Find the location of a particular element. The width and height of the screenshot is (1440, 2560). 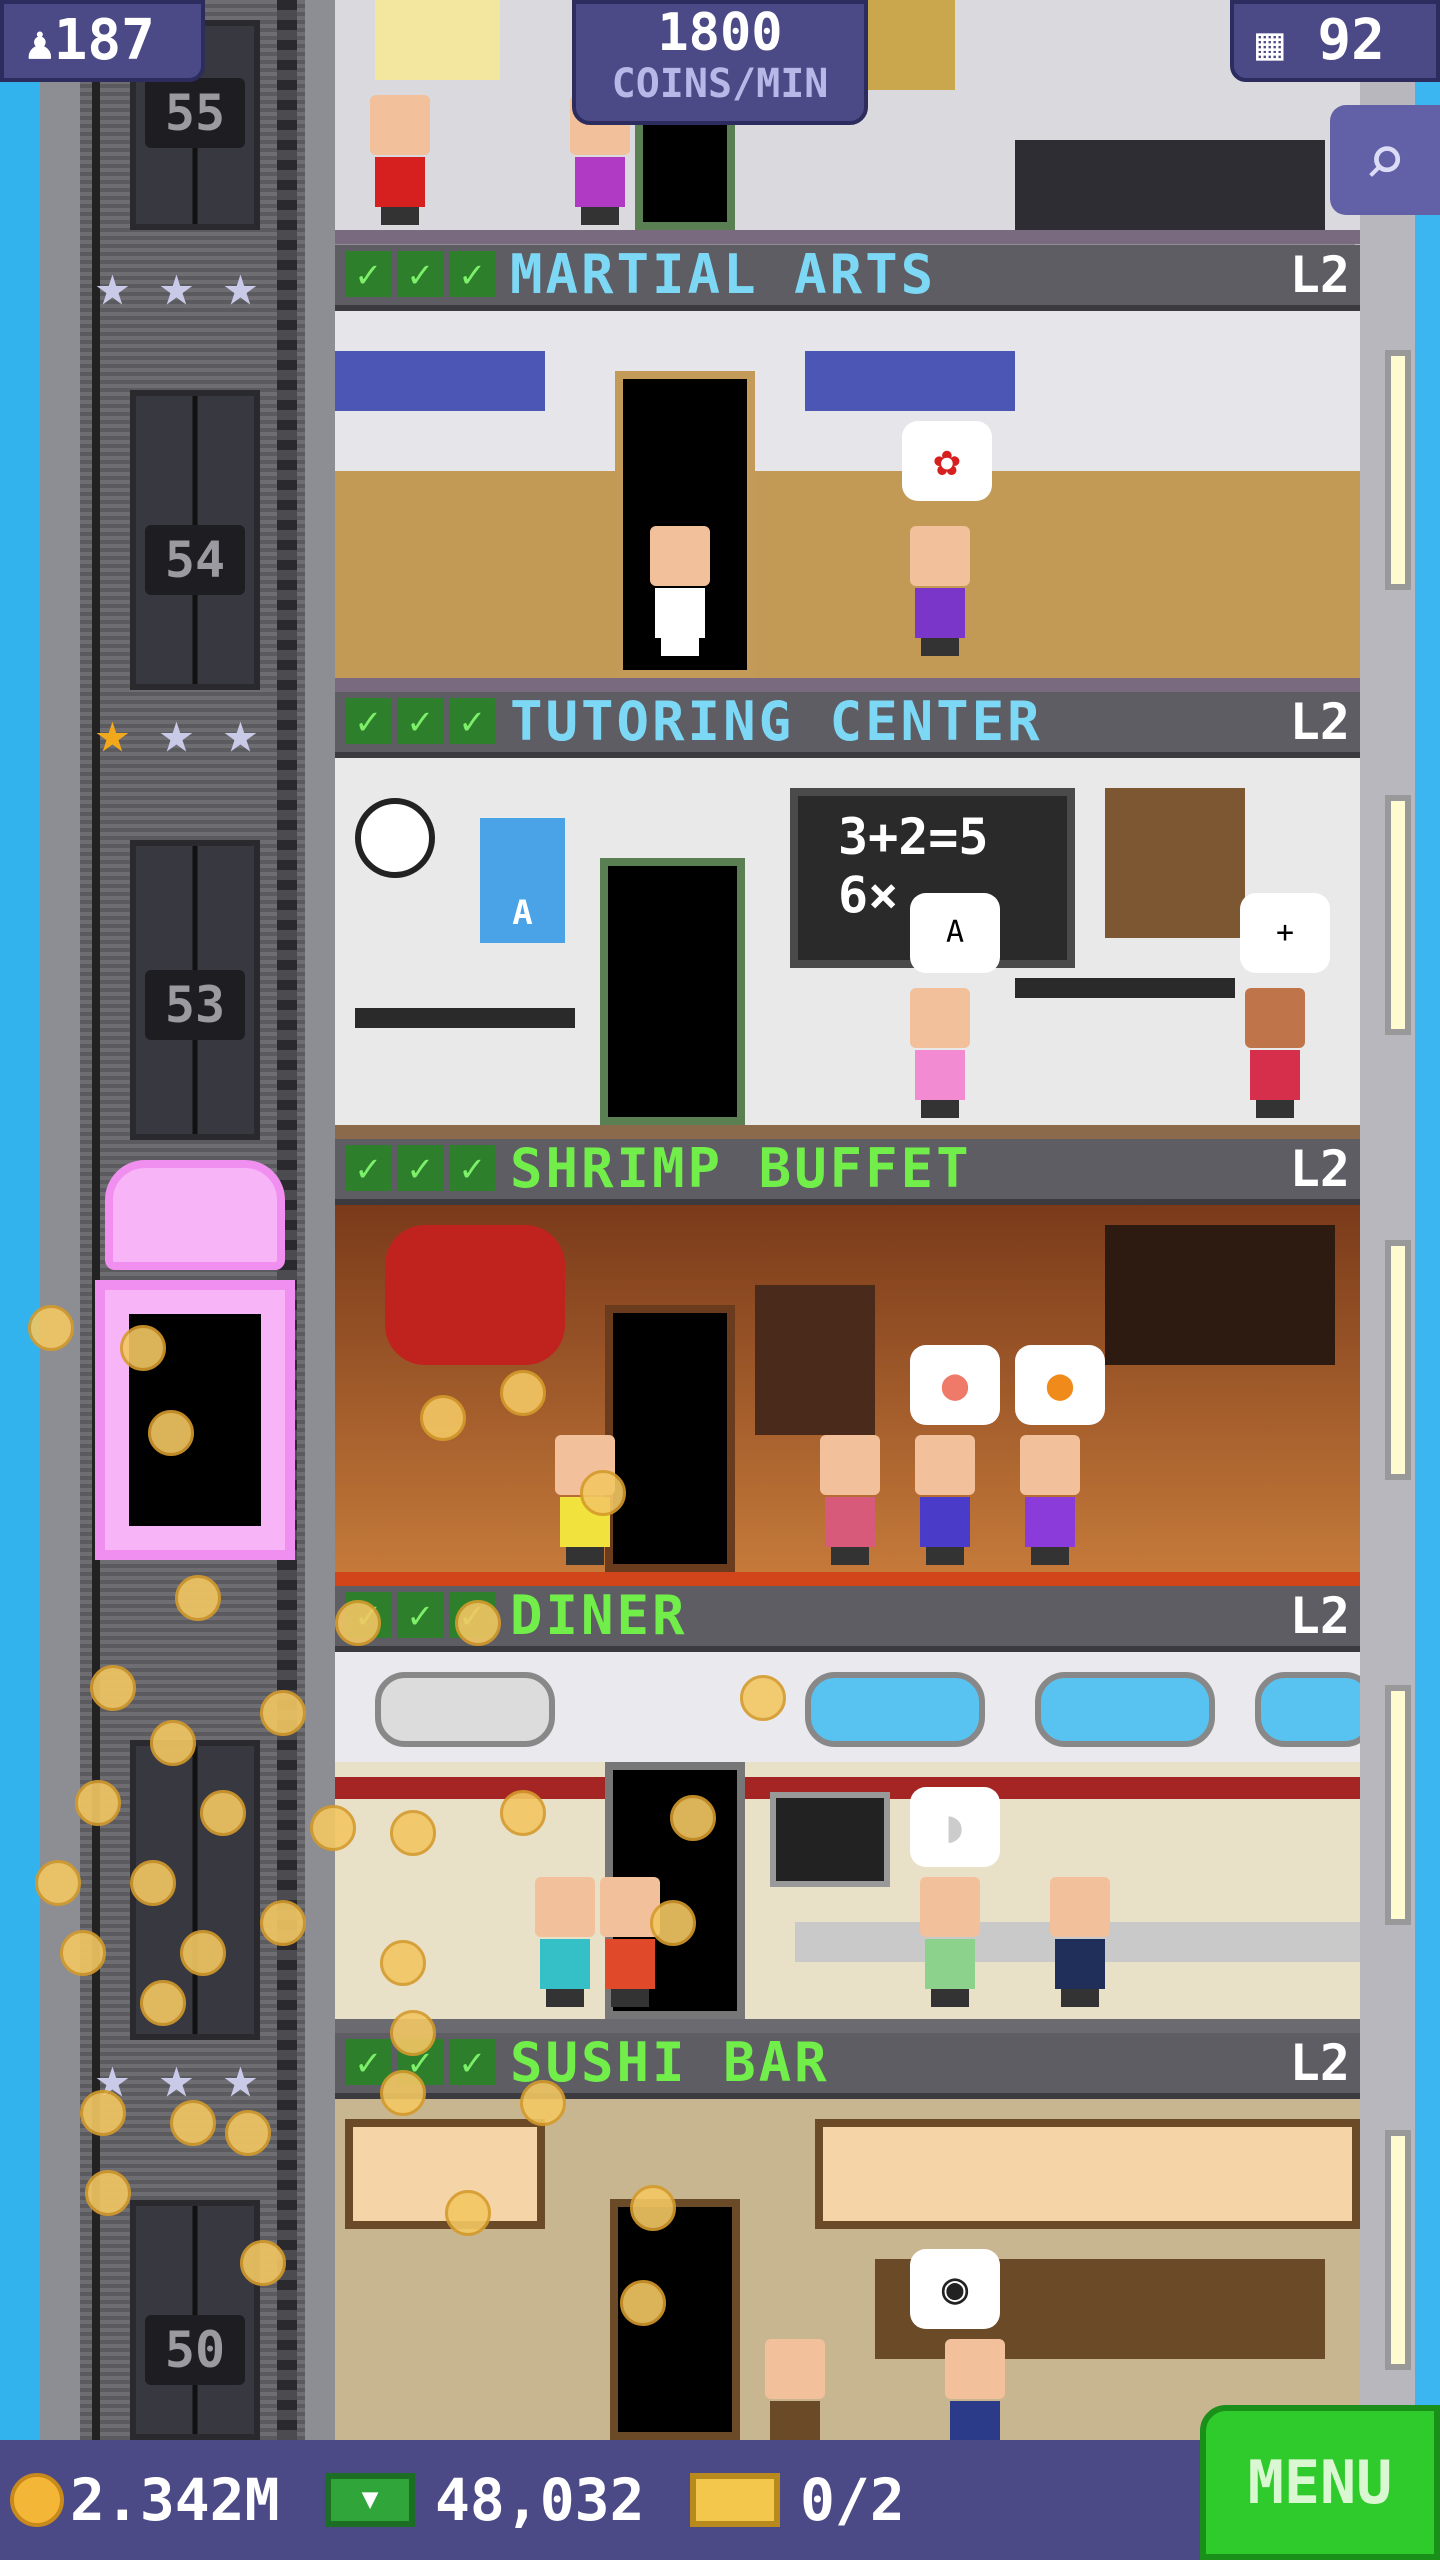

tickets-display: 0/2 is located at coordinates (797, 2500).